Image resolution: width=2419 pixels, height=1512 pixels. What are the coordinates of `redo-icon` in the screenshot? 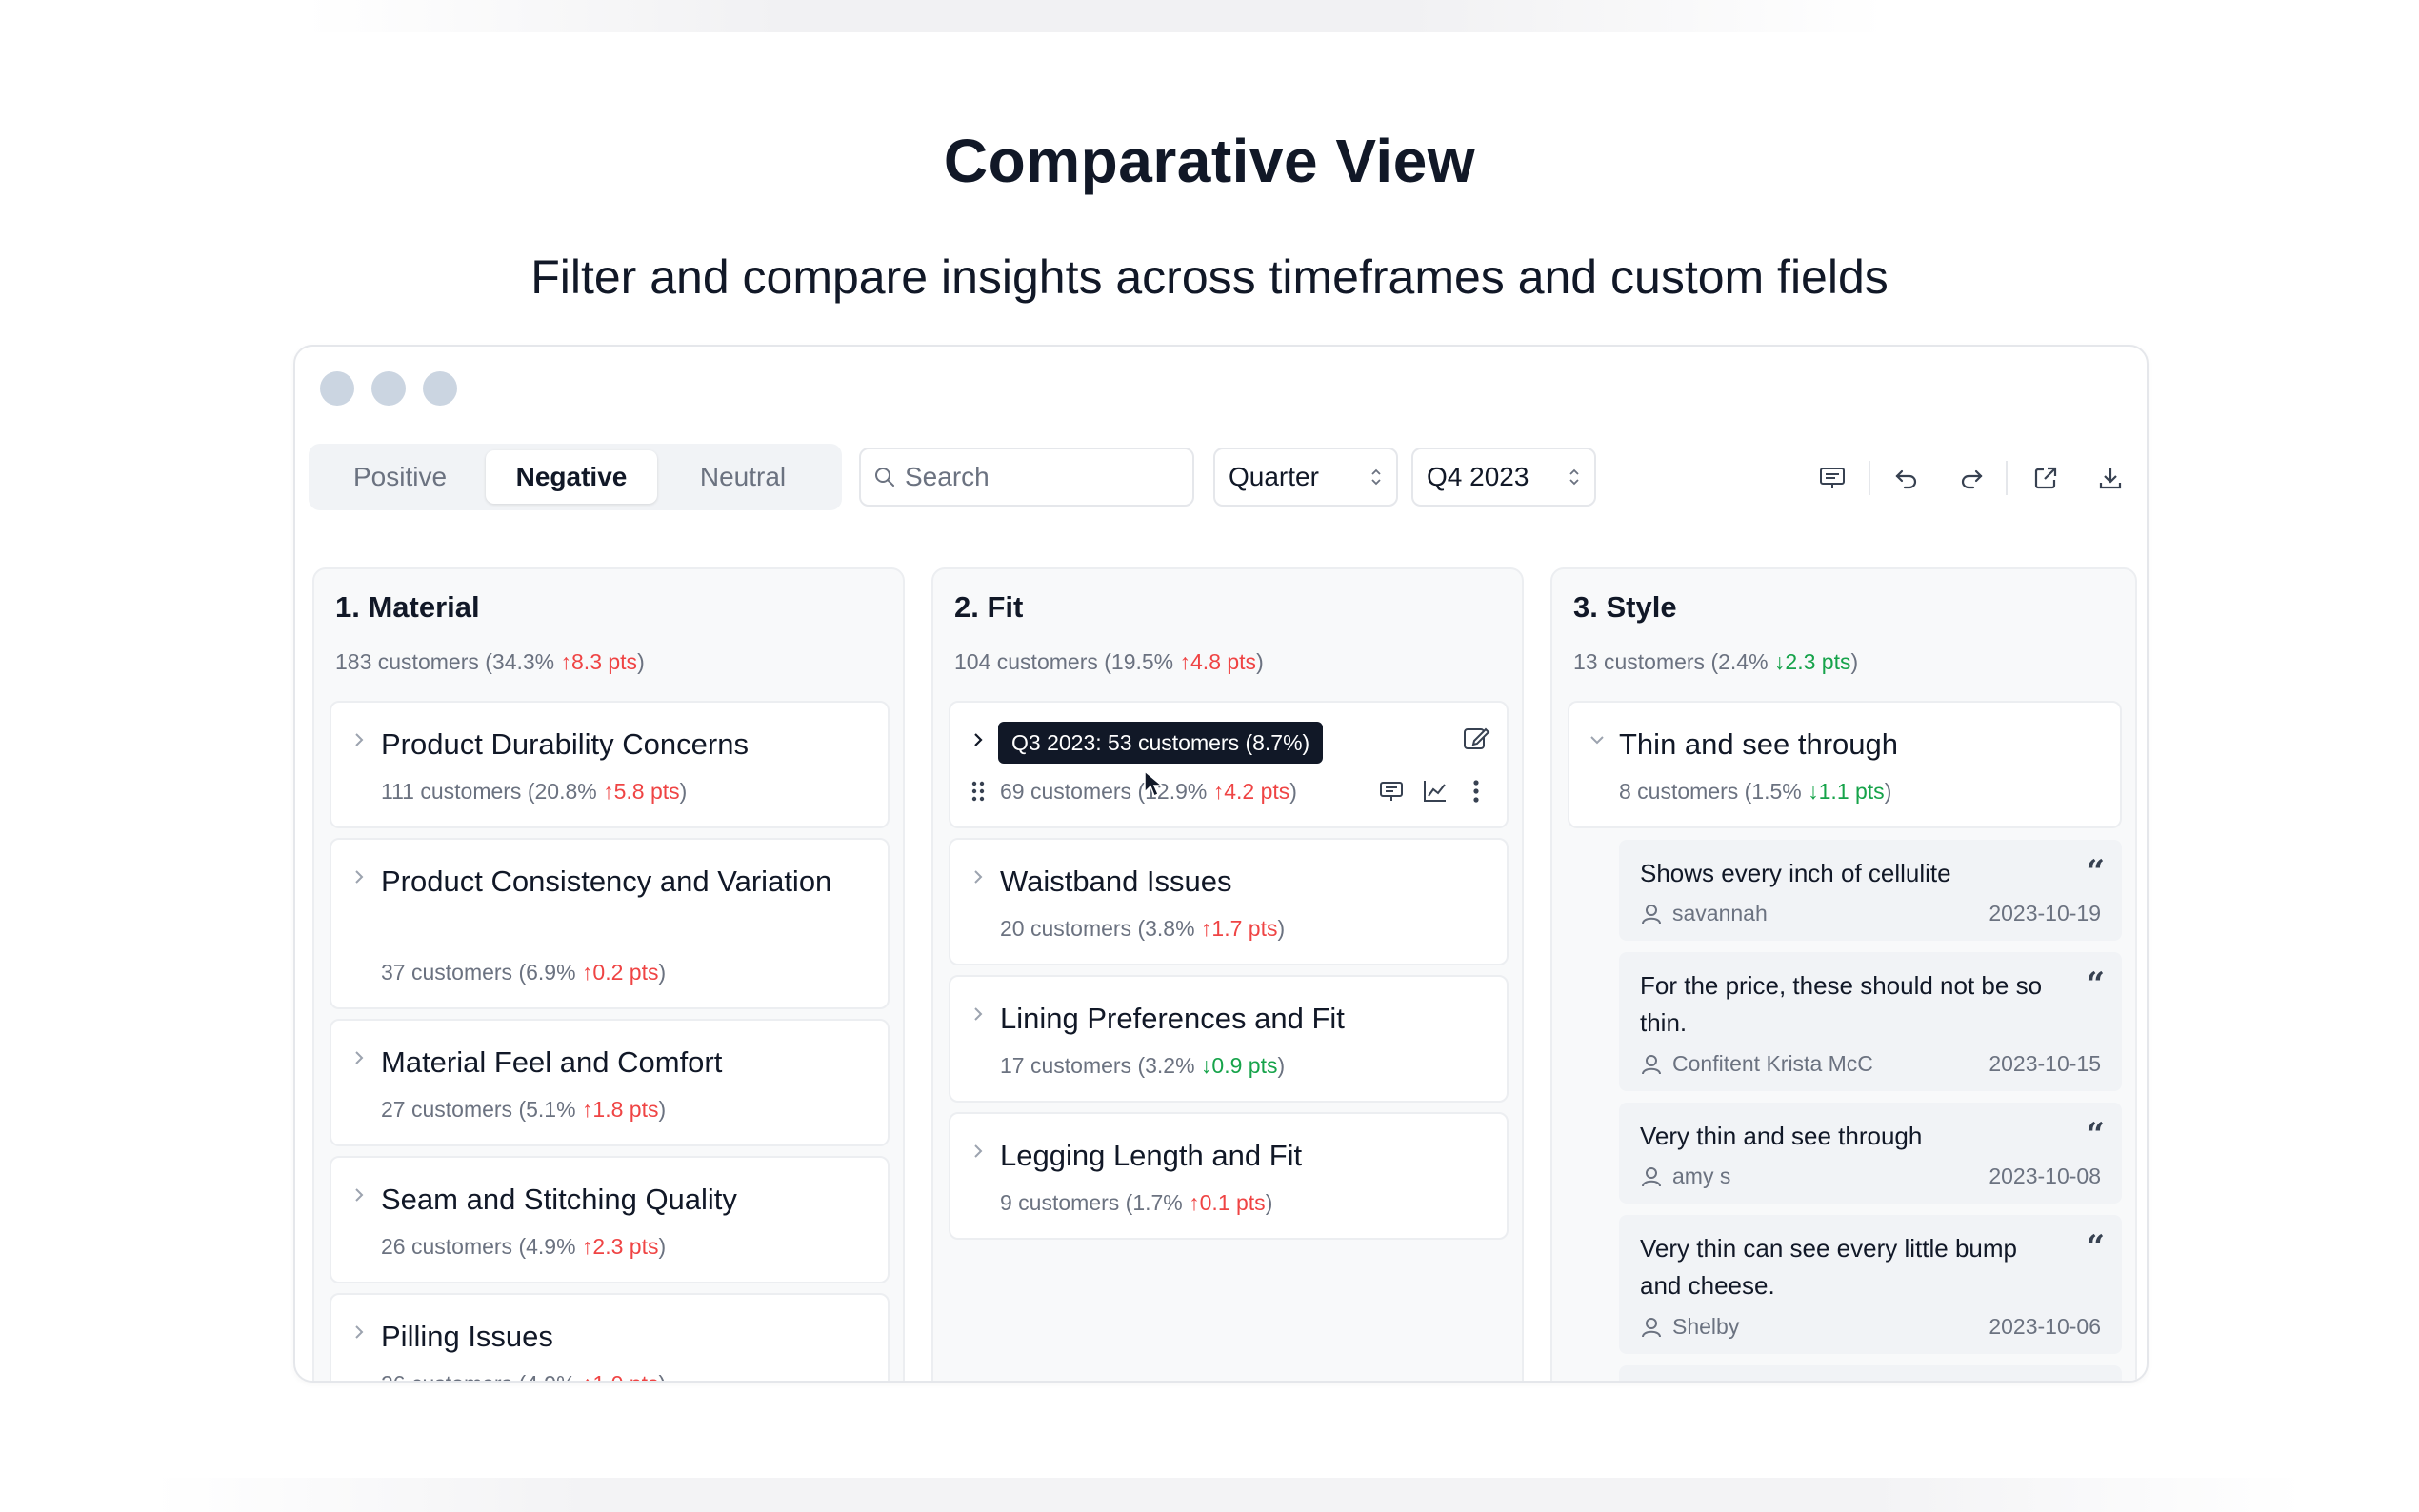 It's located at (1971, 478).